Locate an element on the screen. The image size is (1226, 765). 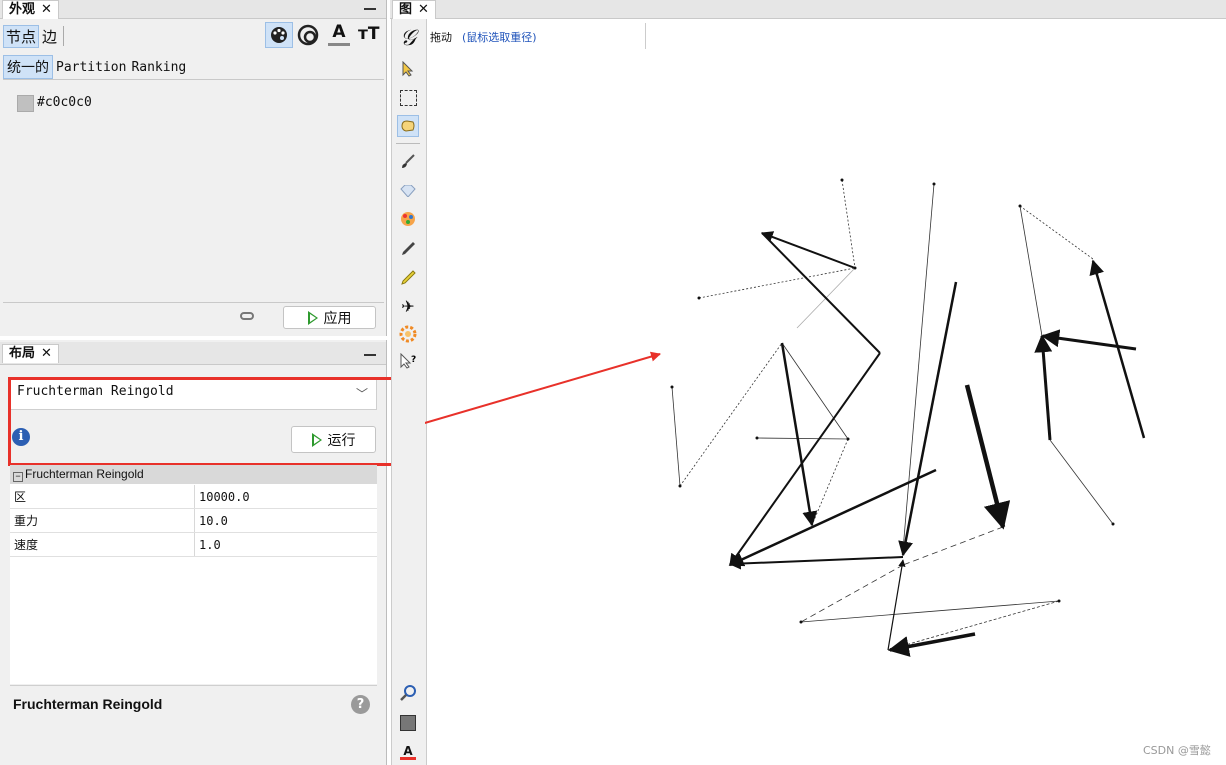
diamond-icon is located at coordinates (408, 191).